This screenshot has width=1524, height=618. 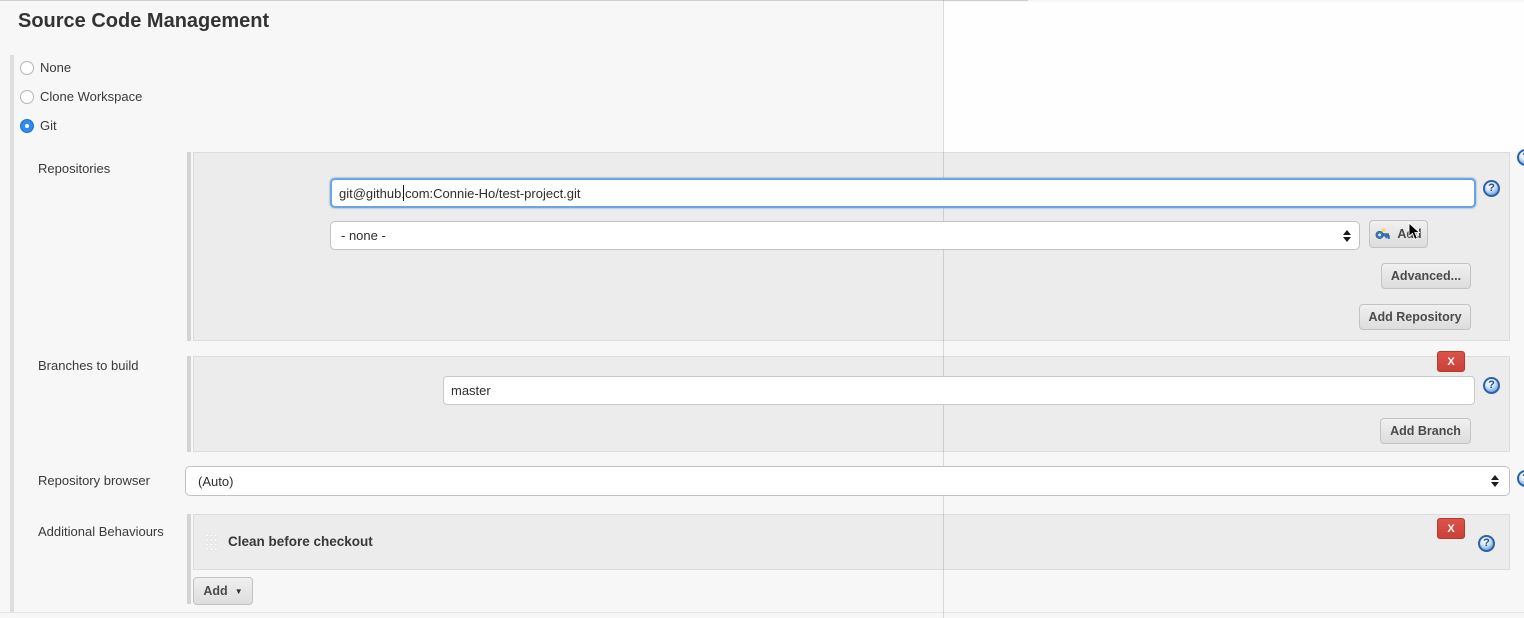 What do you see at coordinates (94, 480) in the screenshot?
I see `repository-browser-label: Repository browser` at bounding box center [94, 480].